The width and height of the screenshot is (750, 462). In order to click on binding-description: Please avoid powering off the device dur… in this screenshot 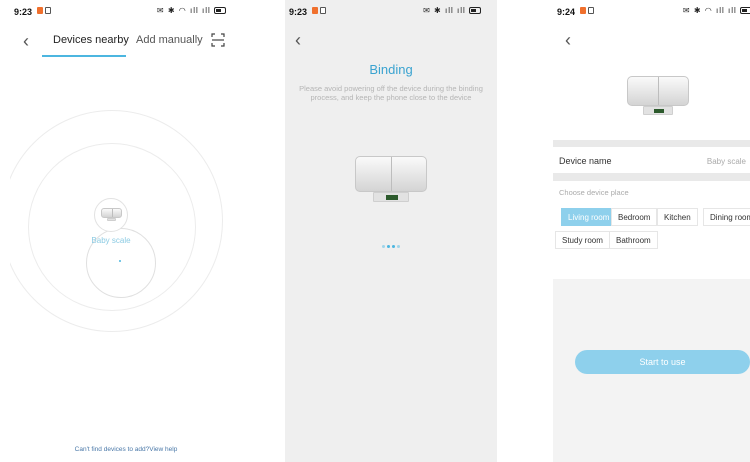, I will do `click(391, 93)`.